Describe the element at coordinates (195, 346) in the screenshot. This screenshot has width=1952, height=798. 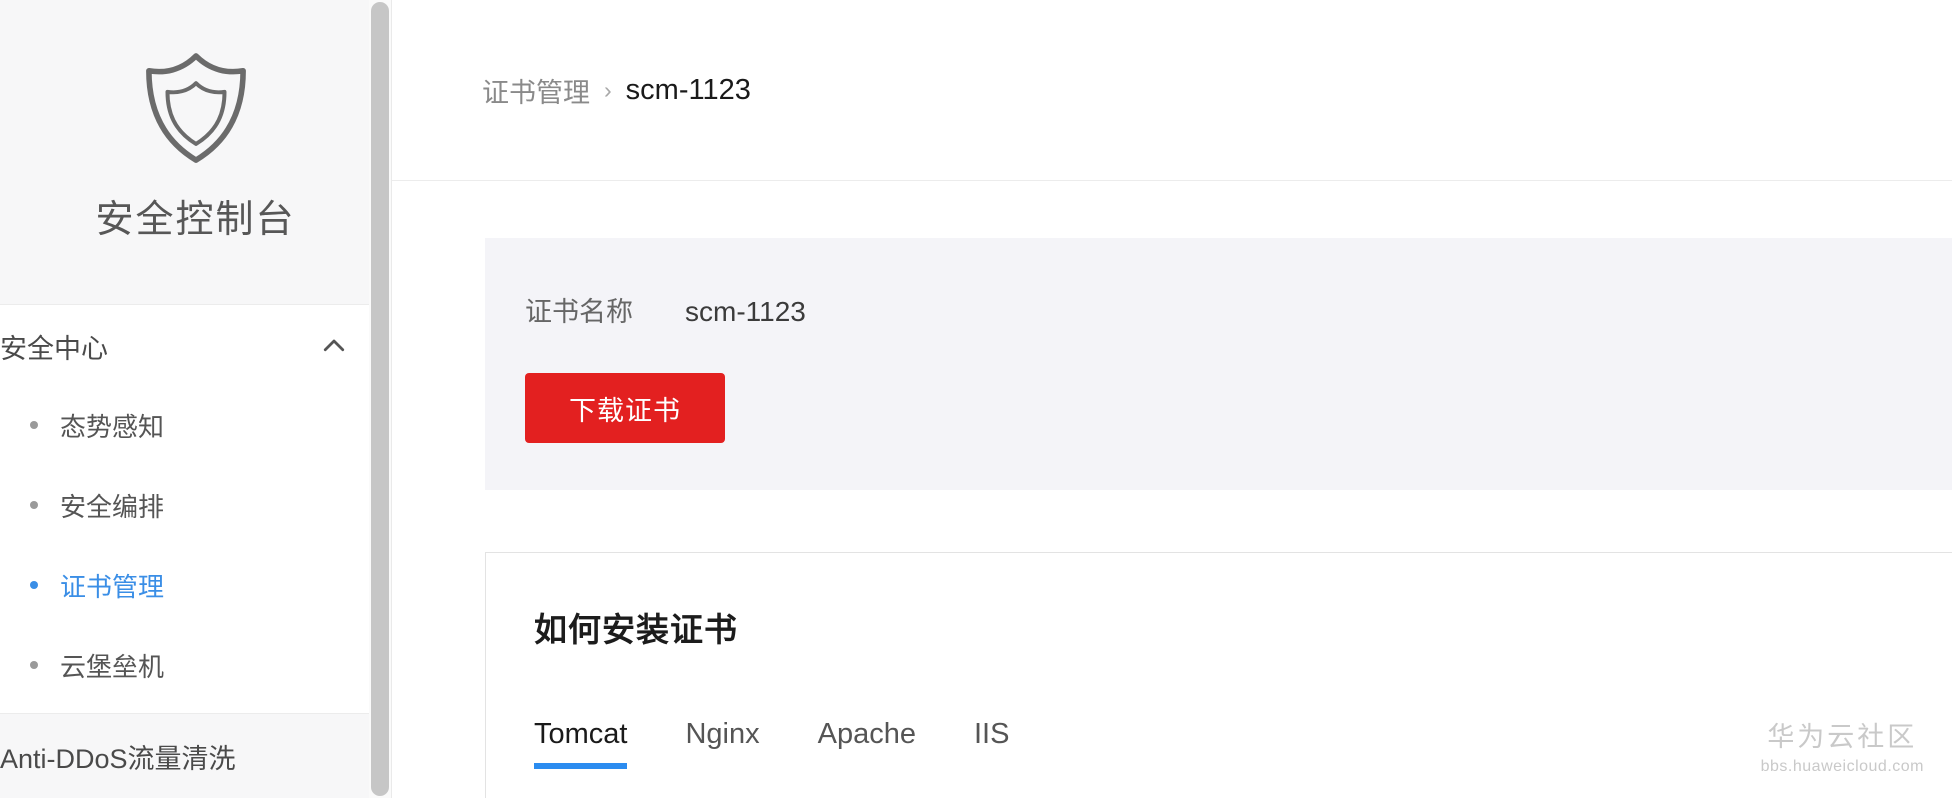
I see `nav-group-security-center: 安全中心` at that location.